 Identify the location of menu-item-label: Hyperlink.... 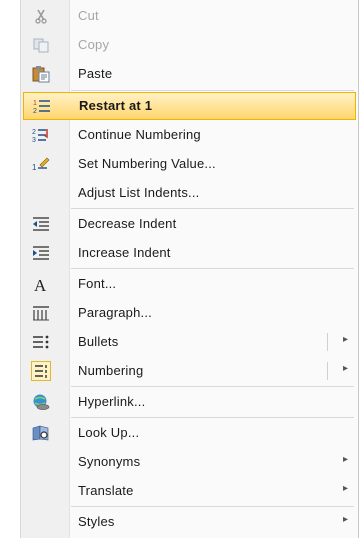
(112, 401).